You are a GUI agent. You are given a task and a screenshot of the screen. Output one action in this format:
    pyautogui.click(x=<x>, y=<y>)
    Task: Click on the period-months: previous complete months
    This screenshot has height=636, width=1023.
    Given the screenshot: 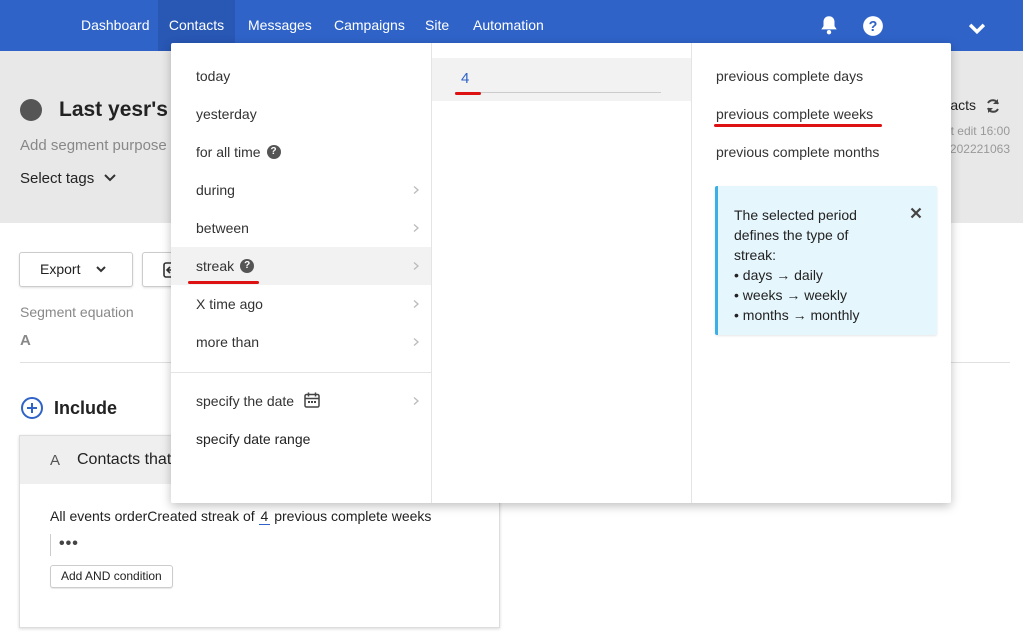 What is the action you would take?
    pyautogui.click(x=797, y=152)
    